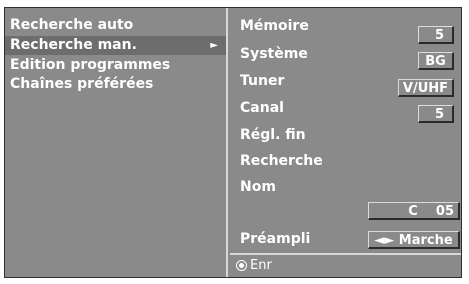 Image resolution: width=469 pixels, height=284 pixels. Describe the element at coordinates (72, 25) in the screenshot. I see `menu-item-label: Recherche auto` at that location.